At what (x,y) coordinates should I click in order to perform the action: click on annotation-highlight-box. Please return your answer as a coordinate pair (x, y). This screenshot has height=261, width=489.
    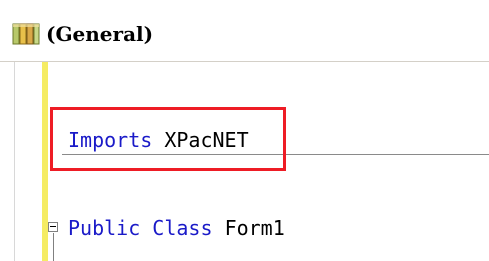
    Looking at the image, I should click on (168, 139).